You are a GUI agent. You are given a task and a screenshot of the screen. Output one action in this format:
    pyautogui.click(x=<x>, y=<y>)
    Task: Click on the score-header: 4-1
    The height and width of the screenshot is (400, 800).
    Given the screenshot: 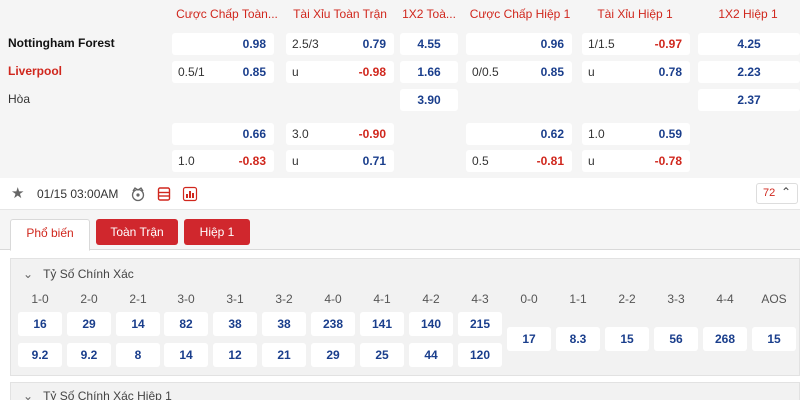 What is the action you would take?
    pyautogui.click(x=382, y=299)
    